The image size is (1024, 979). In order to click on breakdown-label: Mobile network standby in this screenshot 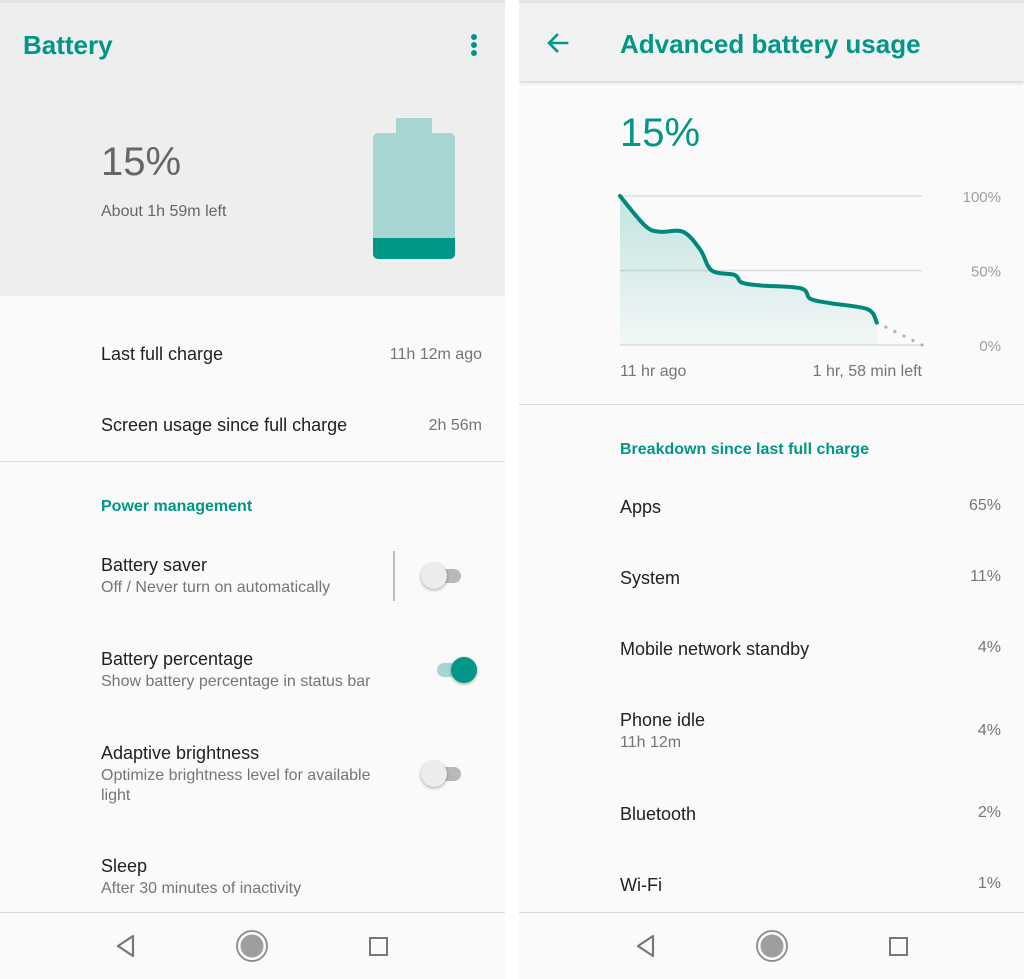, I will do `click(715, 649)`.